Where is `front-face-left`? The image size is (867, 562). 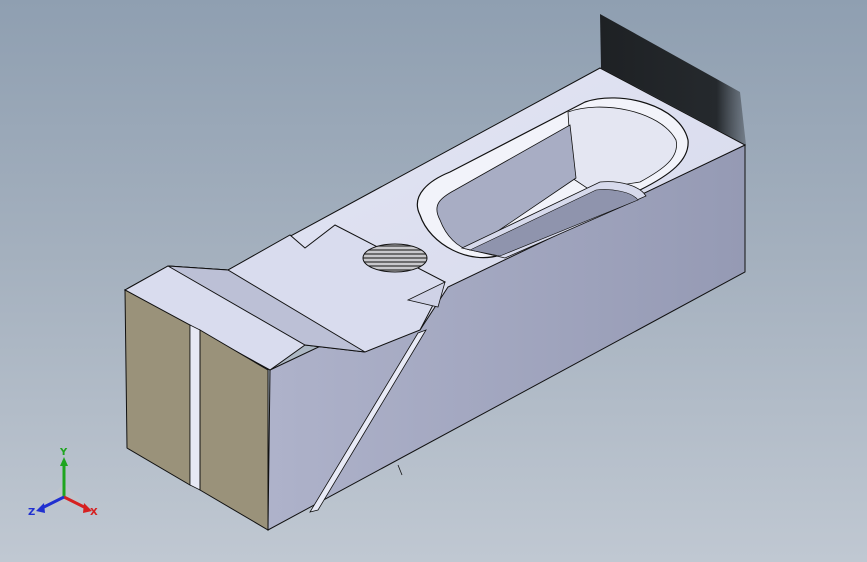
front-face-left is located at coordinates (157, 387).